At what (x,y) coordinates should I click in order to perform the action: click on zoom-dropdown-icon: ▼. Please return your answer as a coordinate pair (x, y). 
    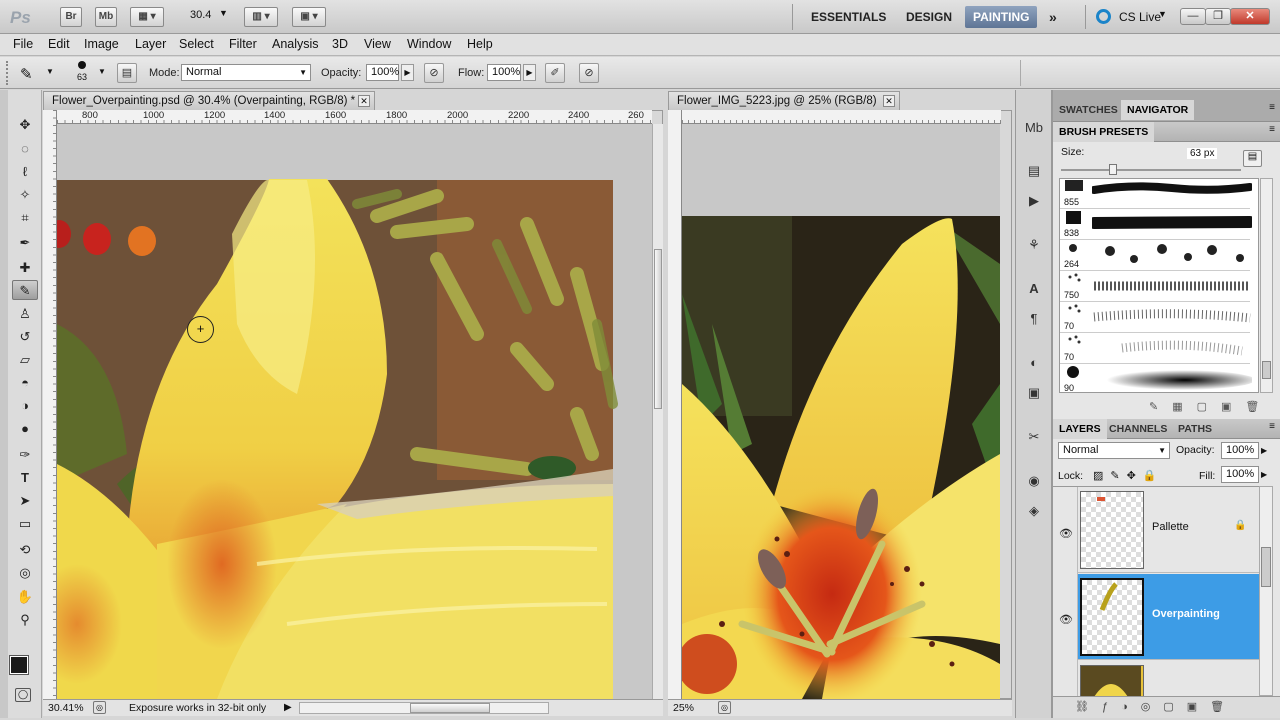
    Looking at the image, I should click on (223, 13).